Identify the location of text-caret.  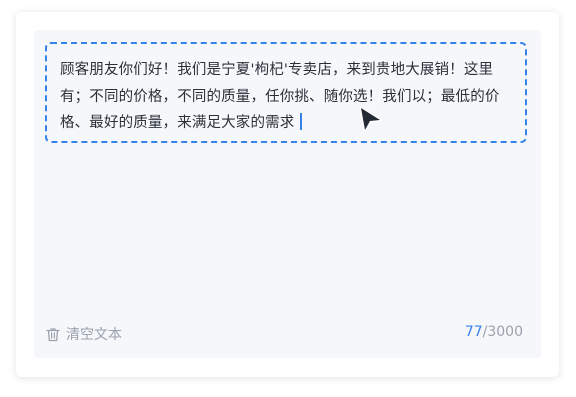
(301, 121).